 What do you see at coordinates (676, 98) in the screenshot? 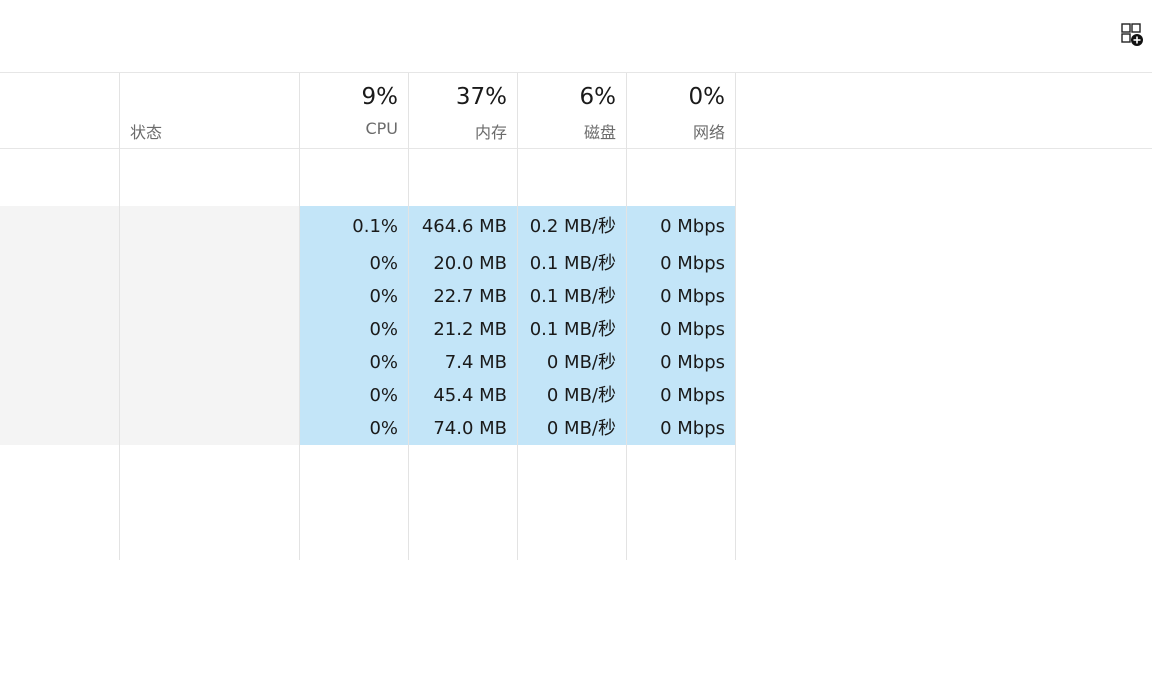
I see `network-usage-percent: 0%` at bounding box center [676, 98].